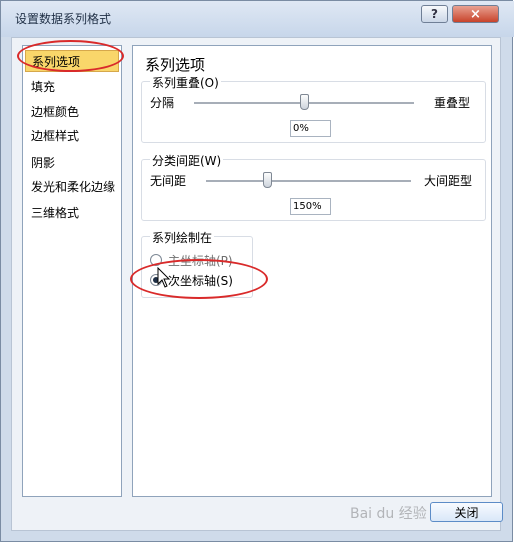 This screenshot has height=544, width=515. What do you see at coordinates (452, 103) in the screenshot?
I see `overlap-right-label: 重叠型` at bounding box center [452, 103].